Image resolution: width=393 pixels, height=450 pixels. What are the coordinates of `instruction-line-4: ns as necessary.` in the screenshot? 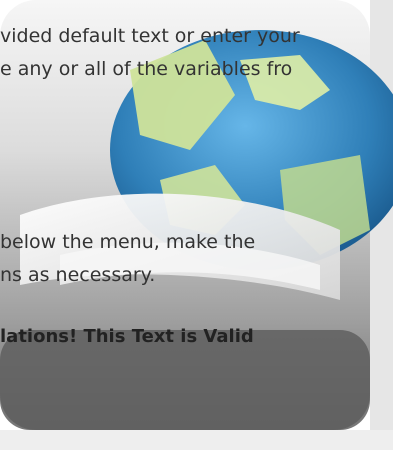 It's located at (78, 275).